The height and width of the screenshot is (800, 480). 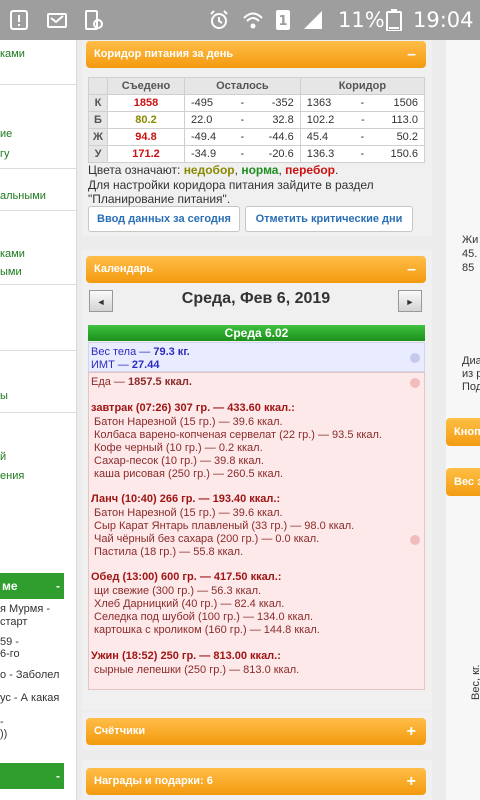 What do you see at coordinates (256, 781) in the screenshot?
I see `awards-panel-header: Награды и подарки: 6 +` at bounding box center [256, 781].